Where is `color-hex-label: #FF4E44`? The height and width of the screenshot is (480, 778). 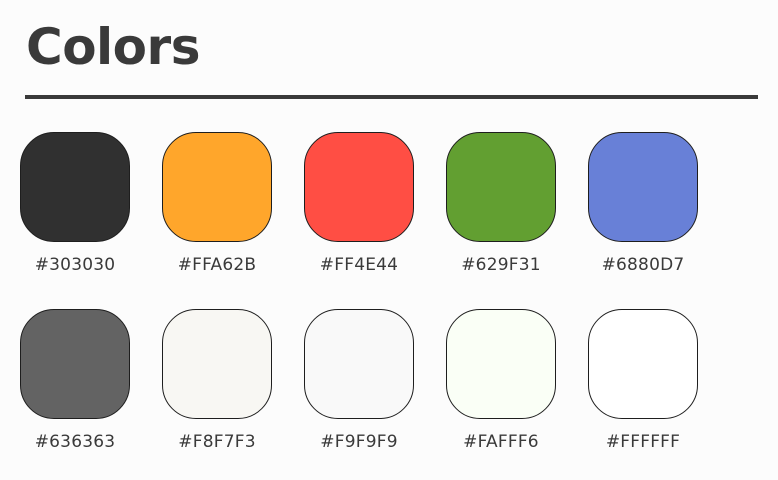
color-hex-label: #FF4E44 is located at coordinates (359, 265).